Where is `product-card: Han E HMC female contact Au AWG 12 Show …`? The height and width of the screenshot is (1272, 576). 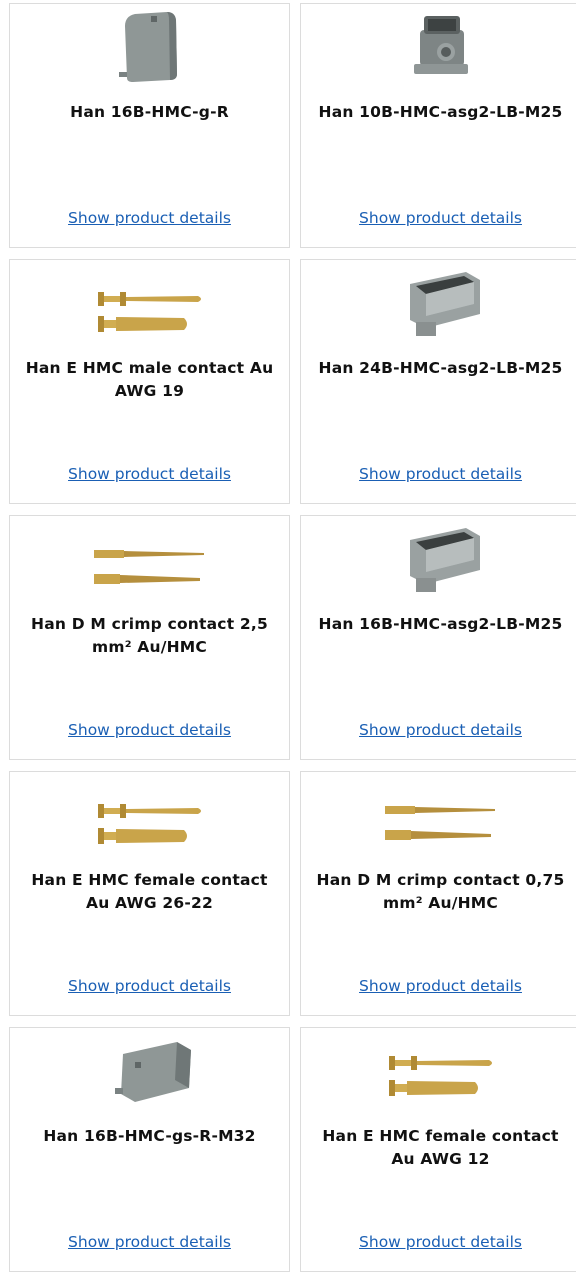
product-card: Han E HMC female contact Au AWG 12 Show … is located at coordinates (438, 1149).